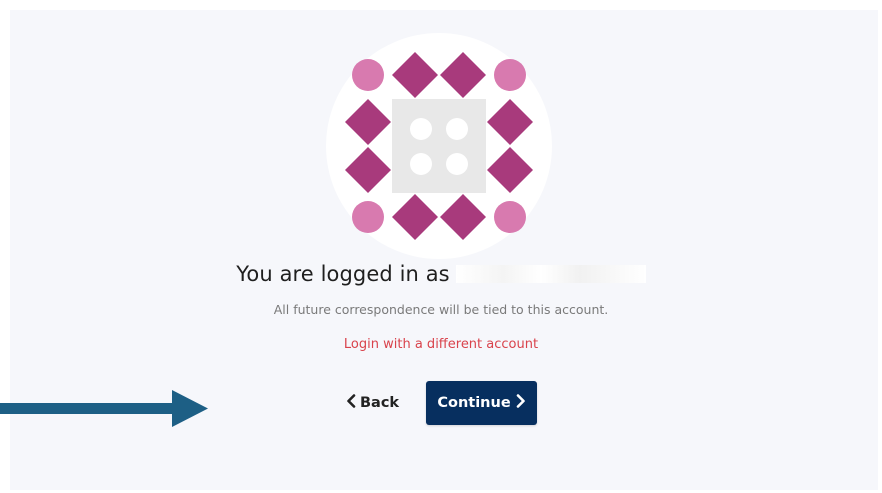 Image resolution: width=882 pixels, height=493 pixels. I want to click on annotation-arrow-icon, so click(104, 408).